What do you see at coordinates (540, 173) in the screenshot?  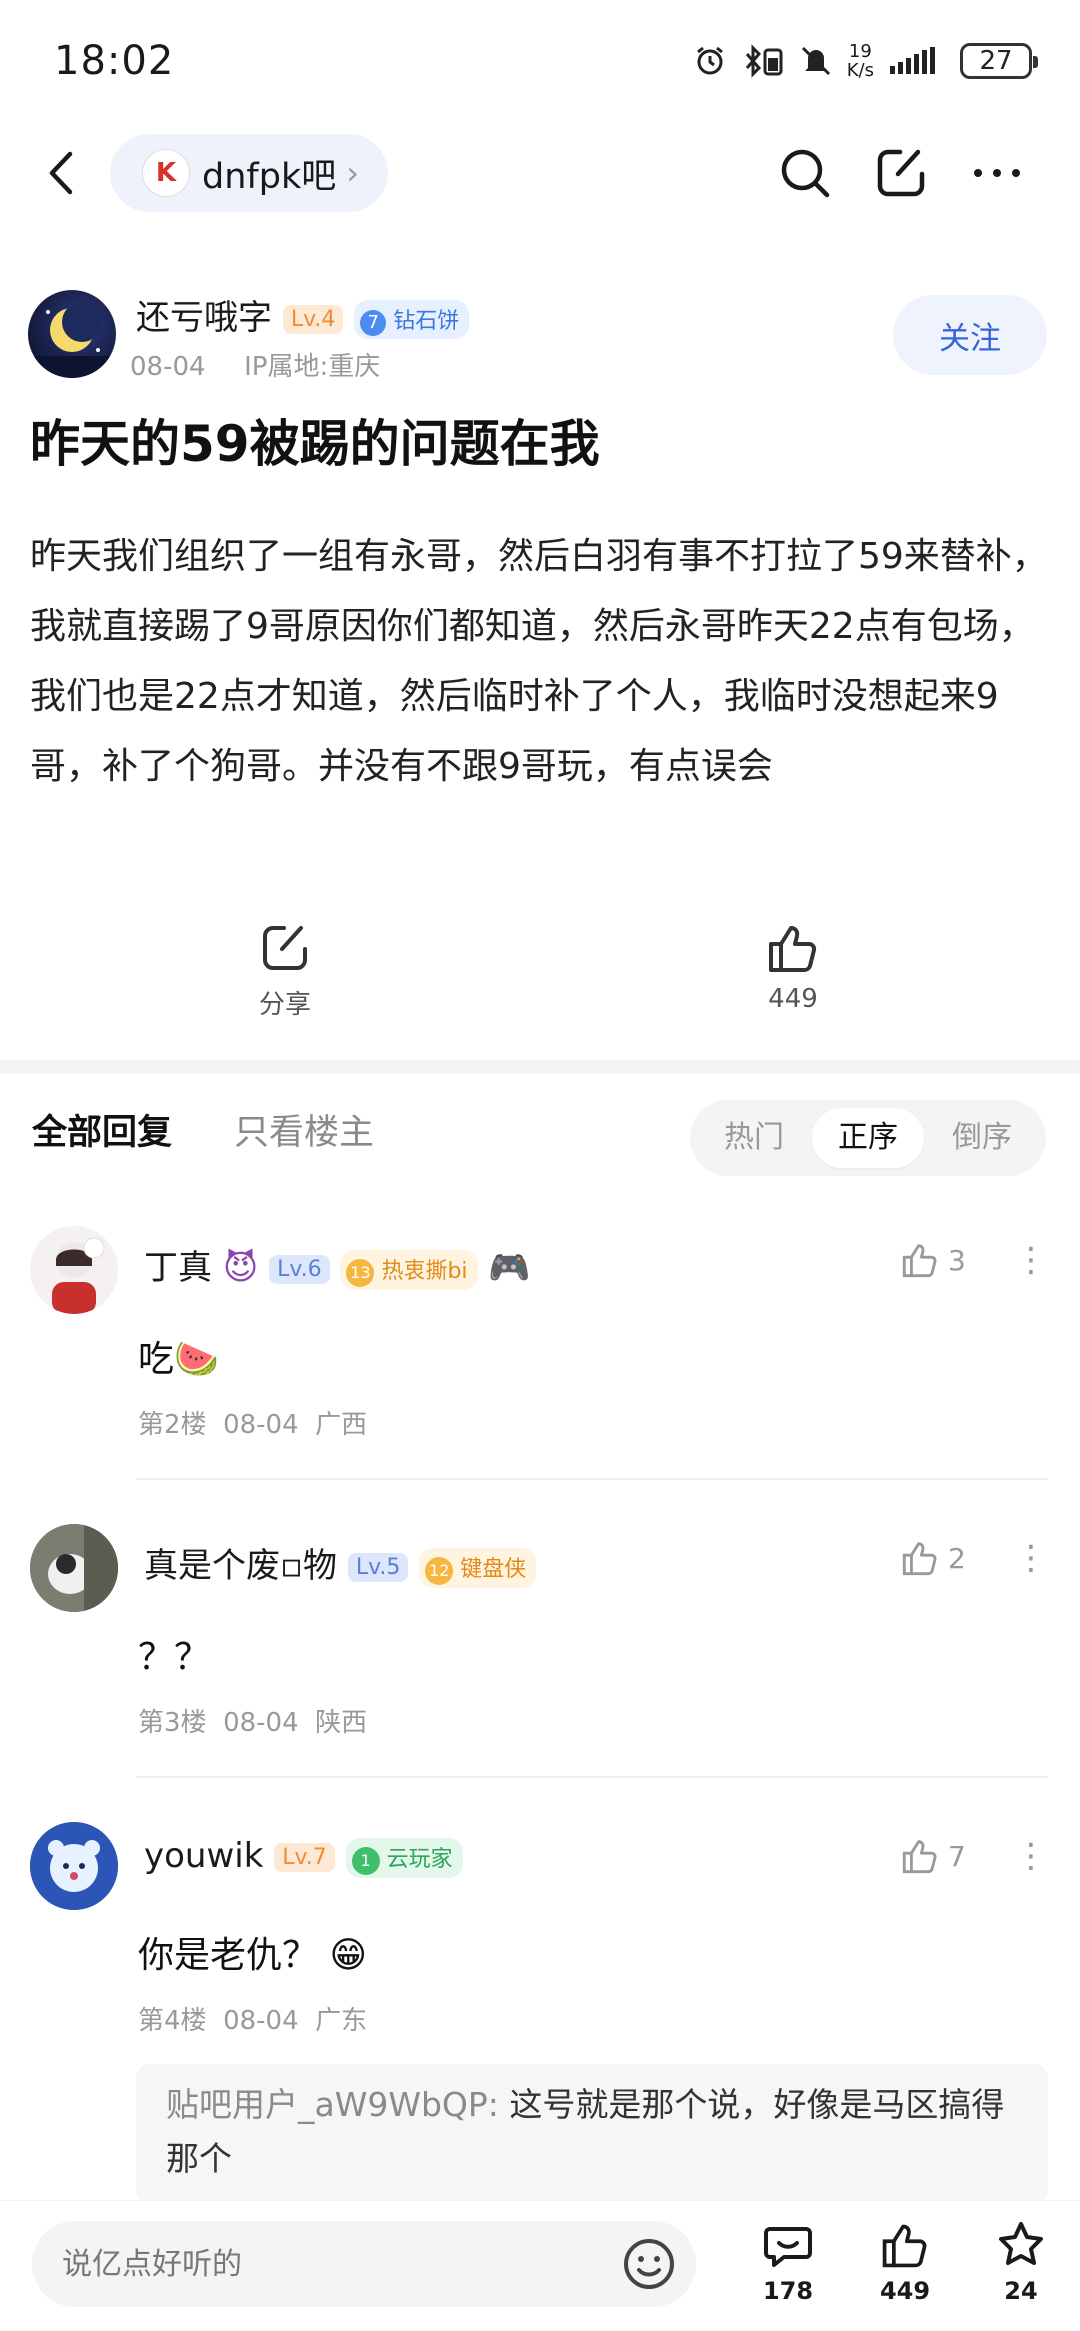 I see `top-nav: K dnfpk吧 ›` at bounding box center [540, 173].